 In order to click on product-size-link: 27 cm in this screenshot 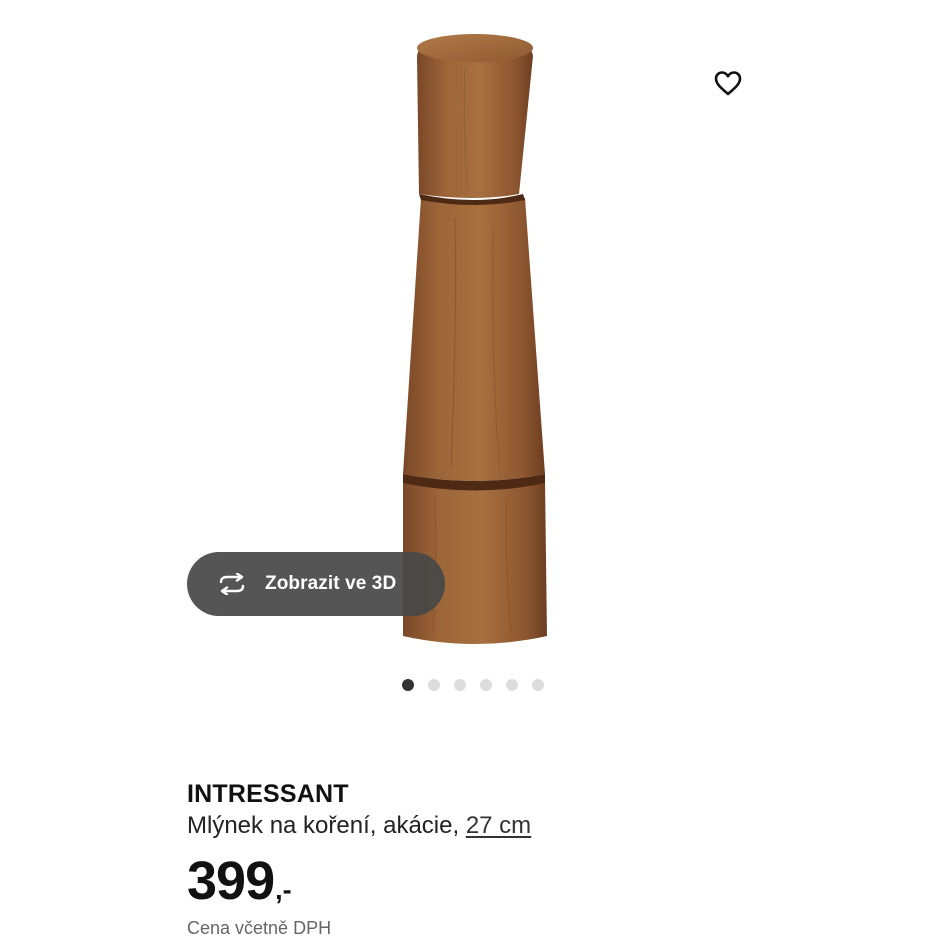, I will do `click(498, 825)`.